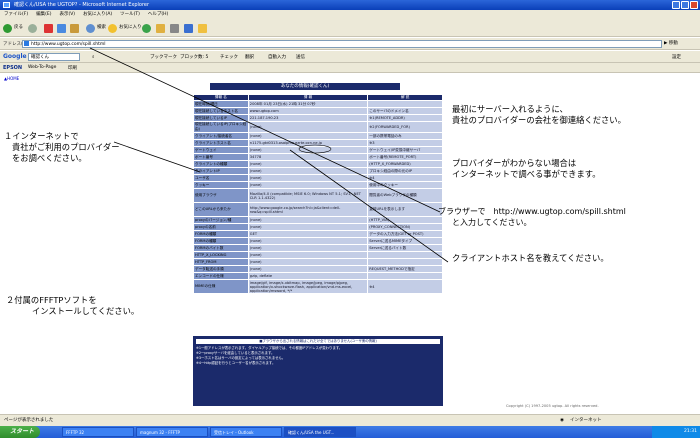  What do you see at coordinates (96, 28) in the screenshot?
I see `search-button: 検索` at bounding box center [96, 28].